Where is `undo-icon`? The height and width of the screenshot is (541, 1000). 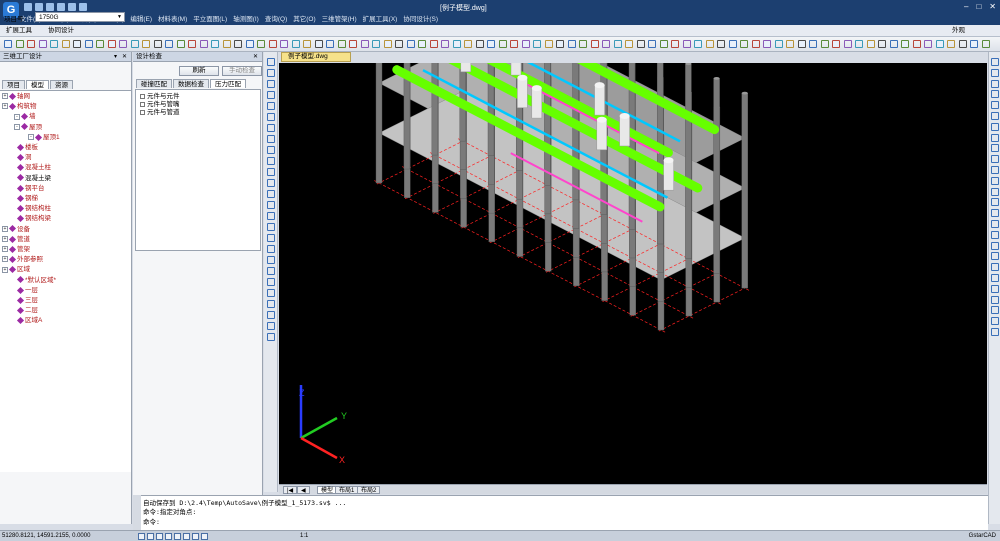
undo-icon is located at coordinates (72, 7).